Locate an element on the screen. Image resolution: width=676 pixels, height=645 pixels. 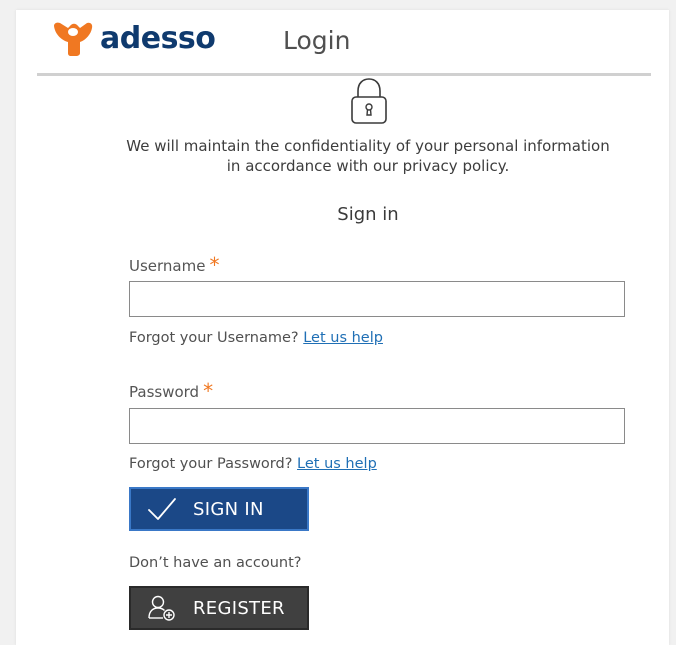
username-help-text: Forgot your Username? is located at coordinates (214, 338).